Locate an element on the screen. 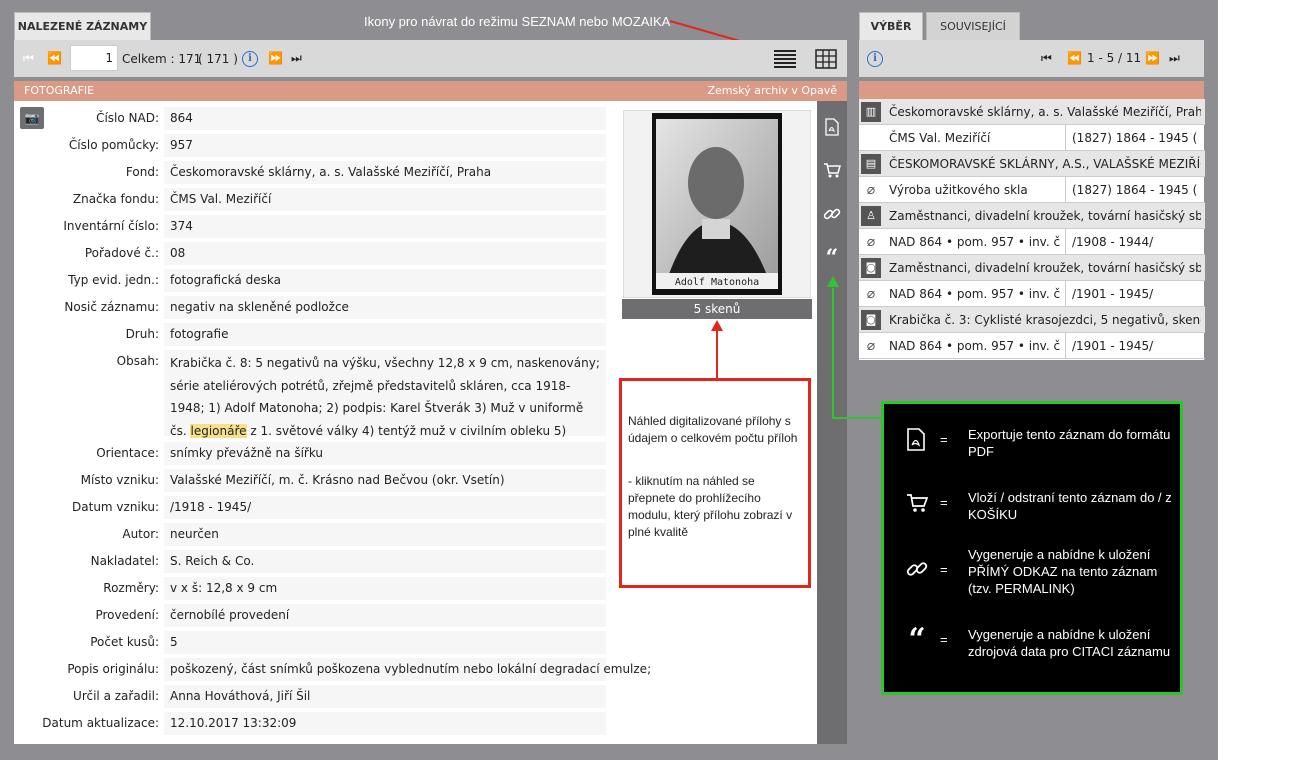 The width and height of the screenshot is (1298, 760). field-value: 5 is located at coordinates (385, 642).